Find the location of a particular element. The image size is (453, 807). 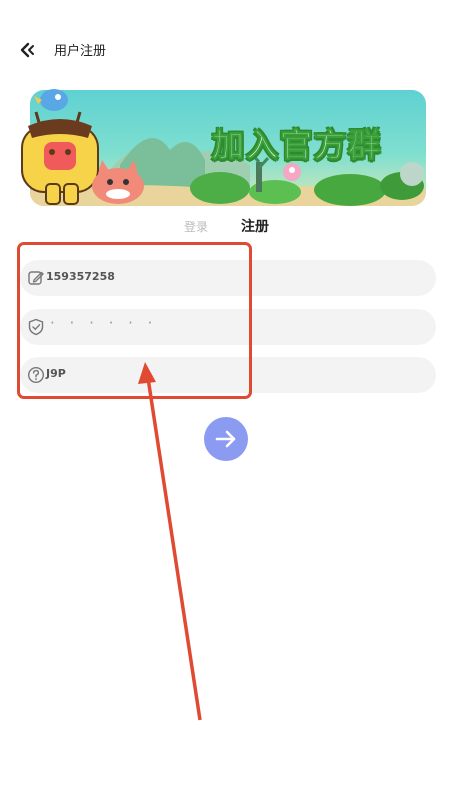

tab-login: 登录 is located at coordinates (196, 226).